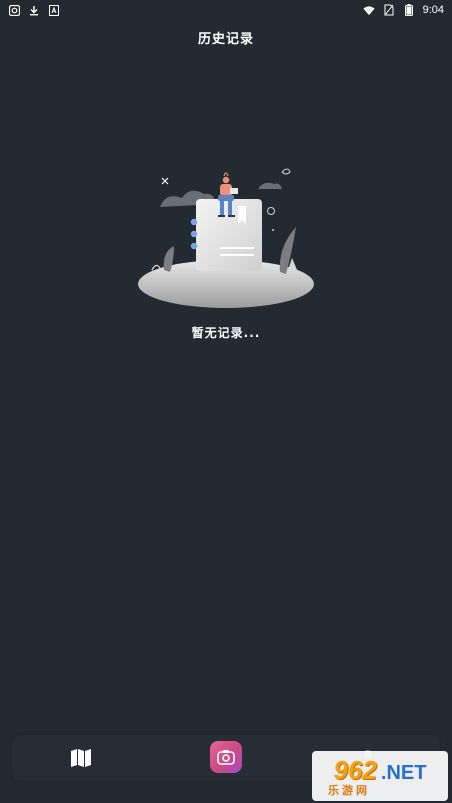 This screenshot has height=803, width=452. What do you see at coordinates (409, 10) in the screenshot?
I see `battery-icon` at bounding box center [409, 10].